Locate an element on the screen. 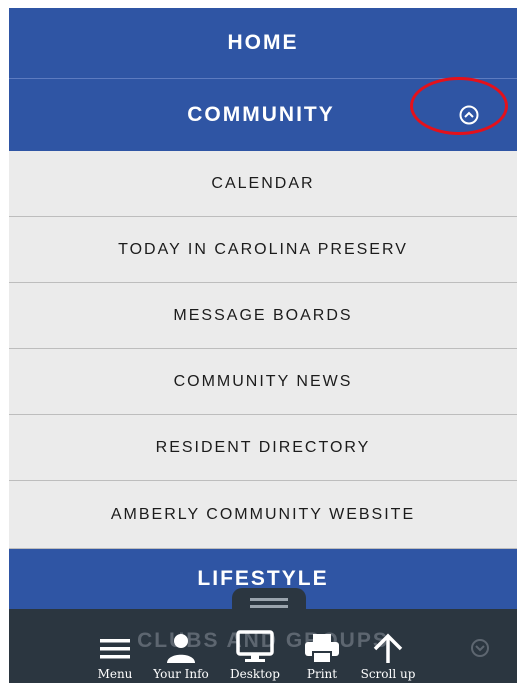  nav-item-community-label: COMMUNITY is located at coordinates (261, 114).